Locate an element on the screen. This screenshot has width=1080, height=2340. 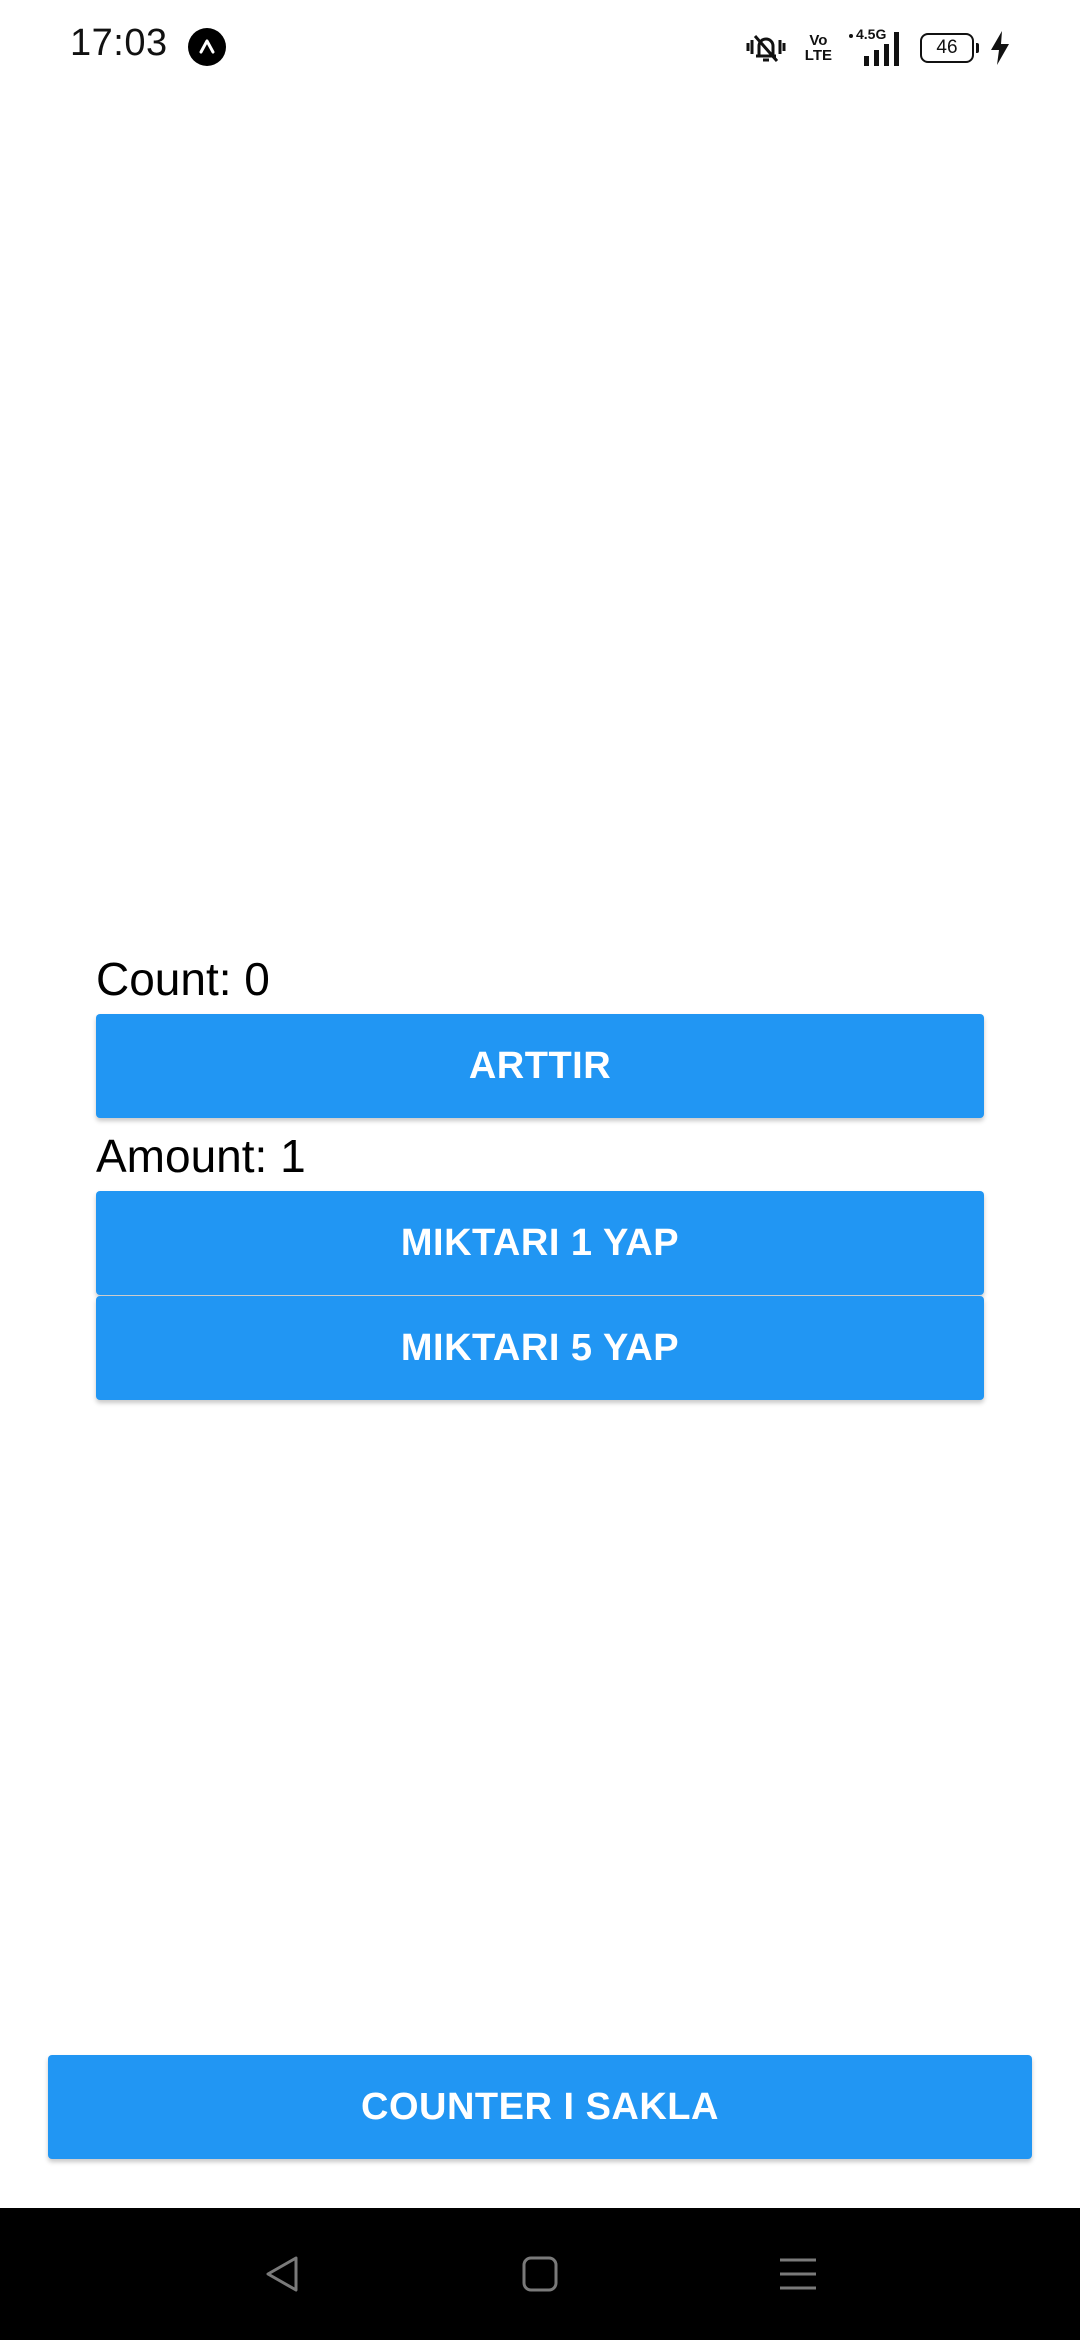
battery-level: 46 is located at coordinates (947, 47).